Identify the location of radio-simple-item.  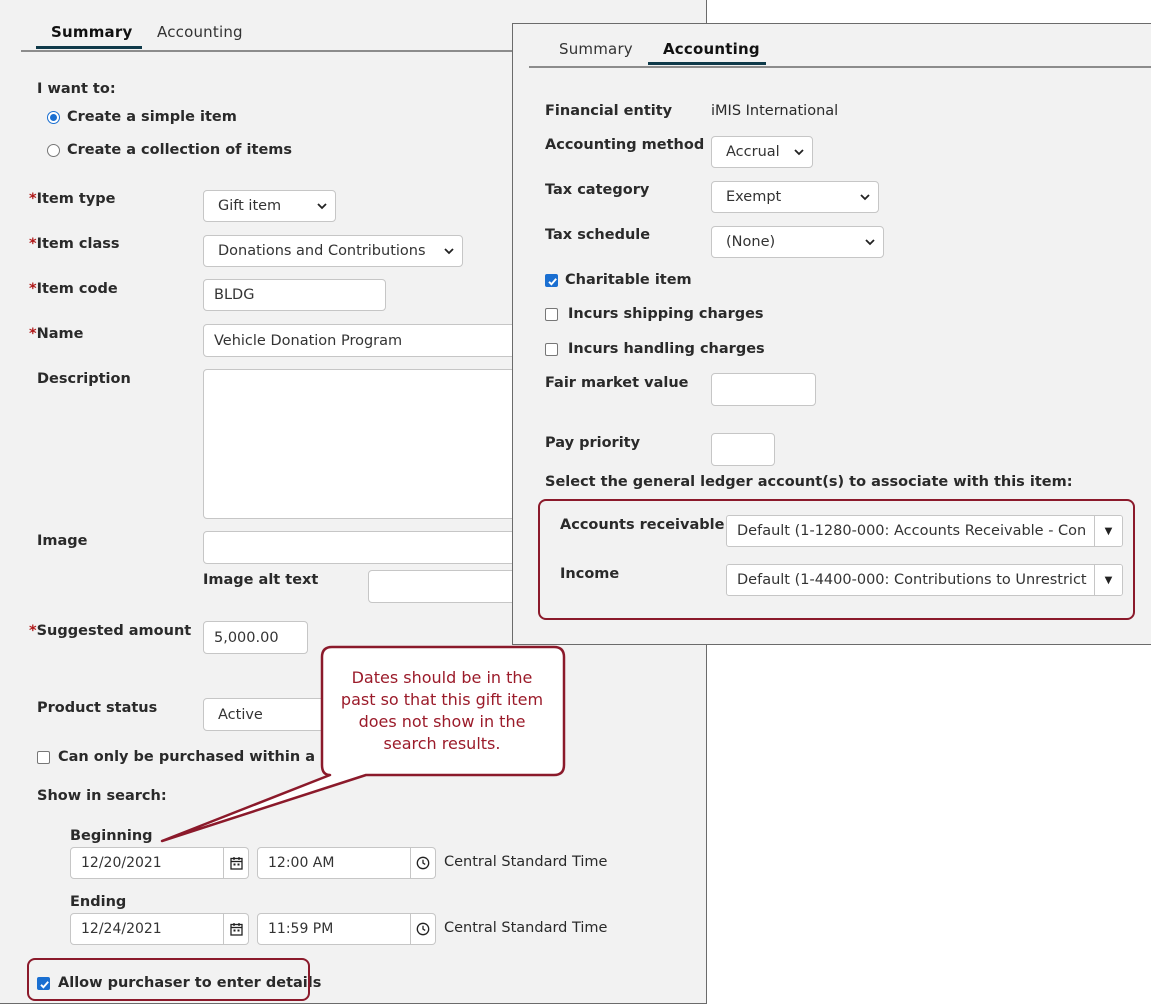
(53, 117).